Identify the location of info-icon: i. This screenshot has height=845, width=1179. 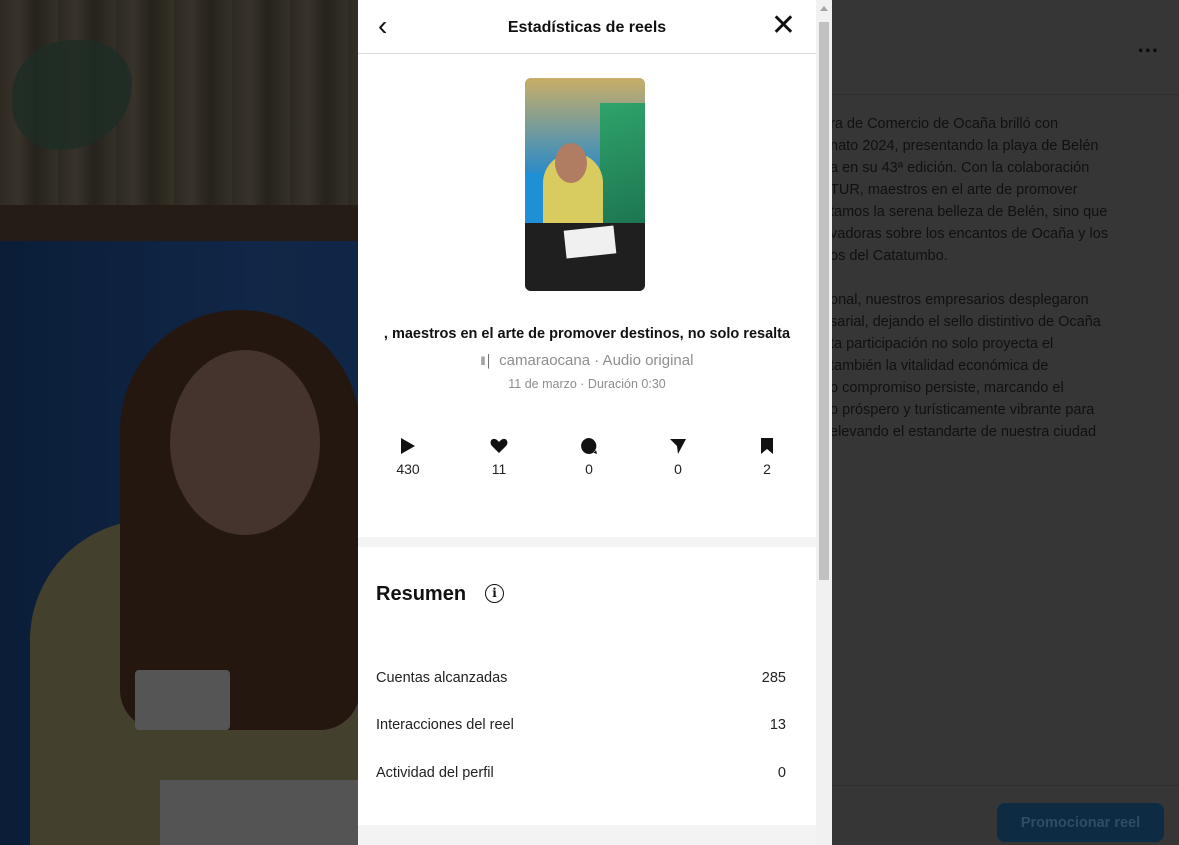
(494, 593).